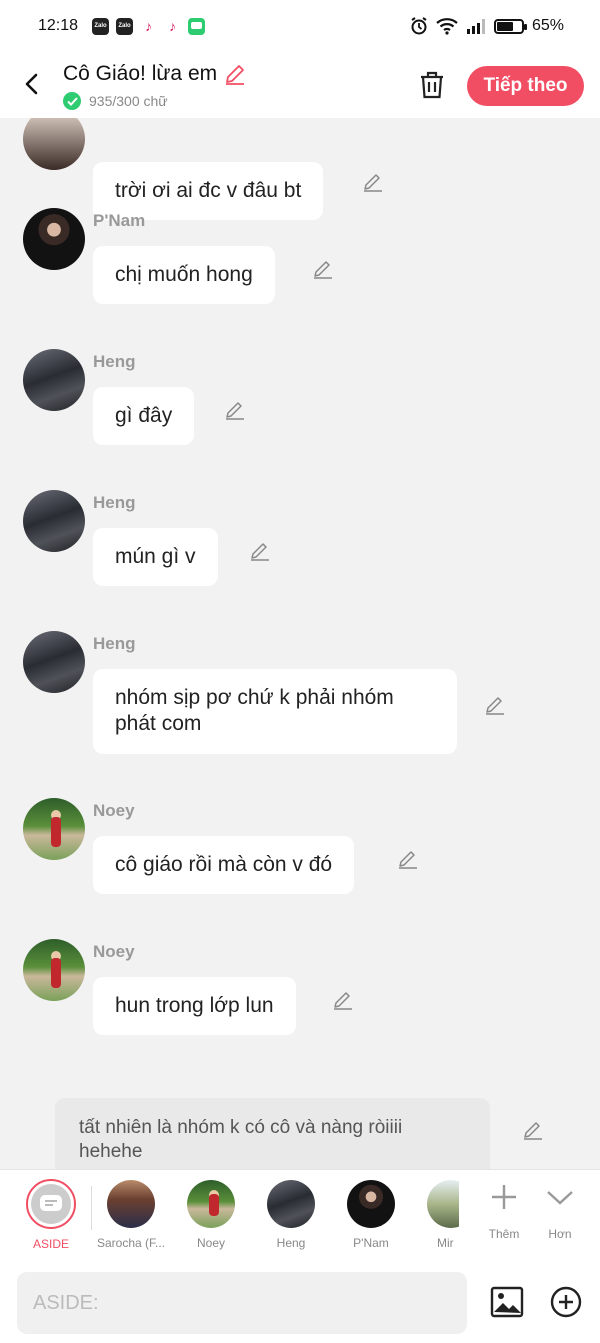 This screenshot has height=1343, width=600. Describe the element at coordinates (445, 1243) in the screenshot. I see `character-label: Mir` at that location.